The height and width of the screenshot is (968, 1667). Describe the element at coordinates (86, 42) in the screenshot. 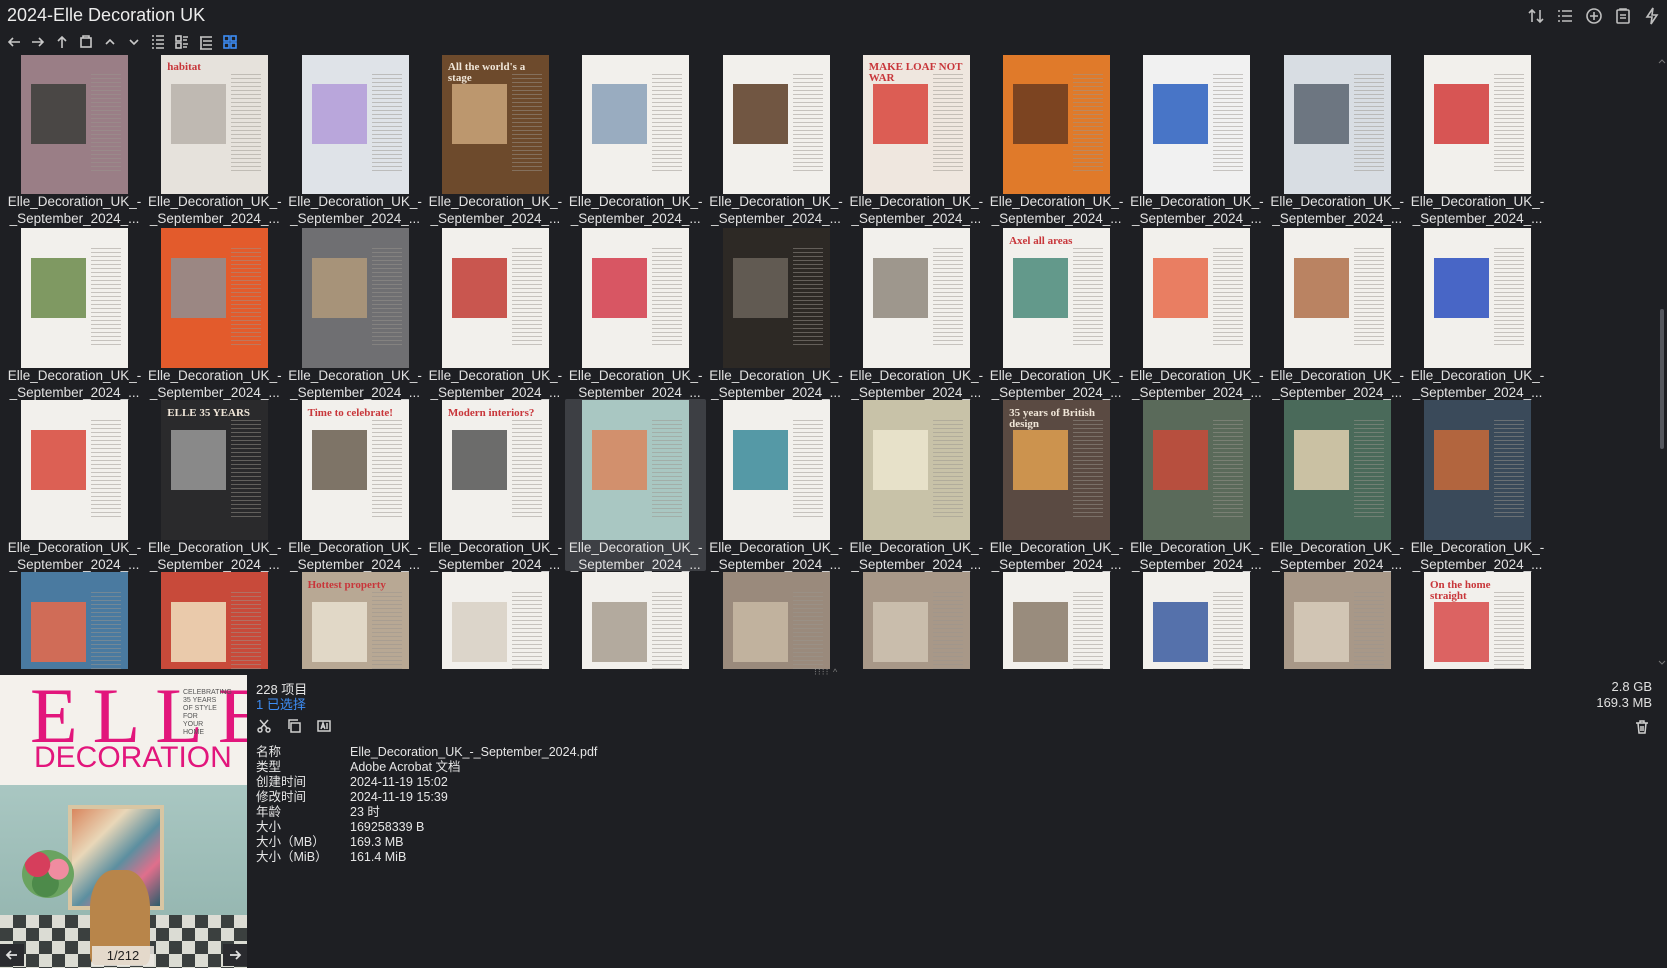

I see `folder-icon` at that location.